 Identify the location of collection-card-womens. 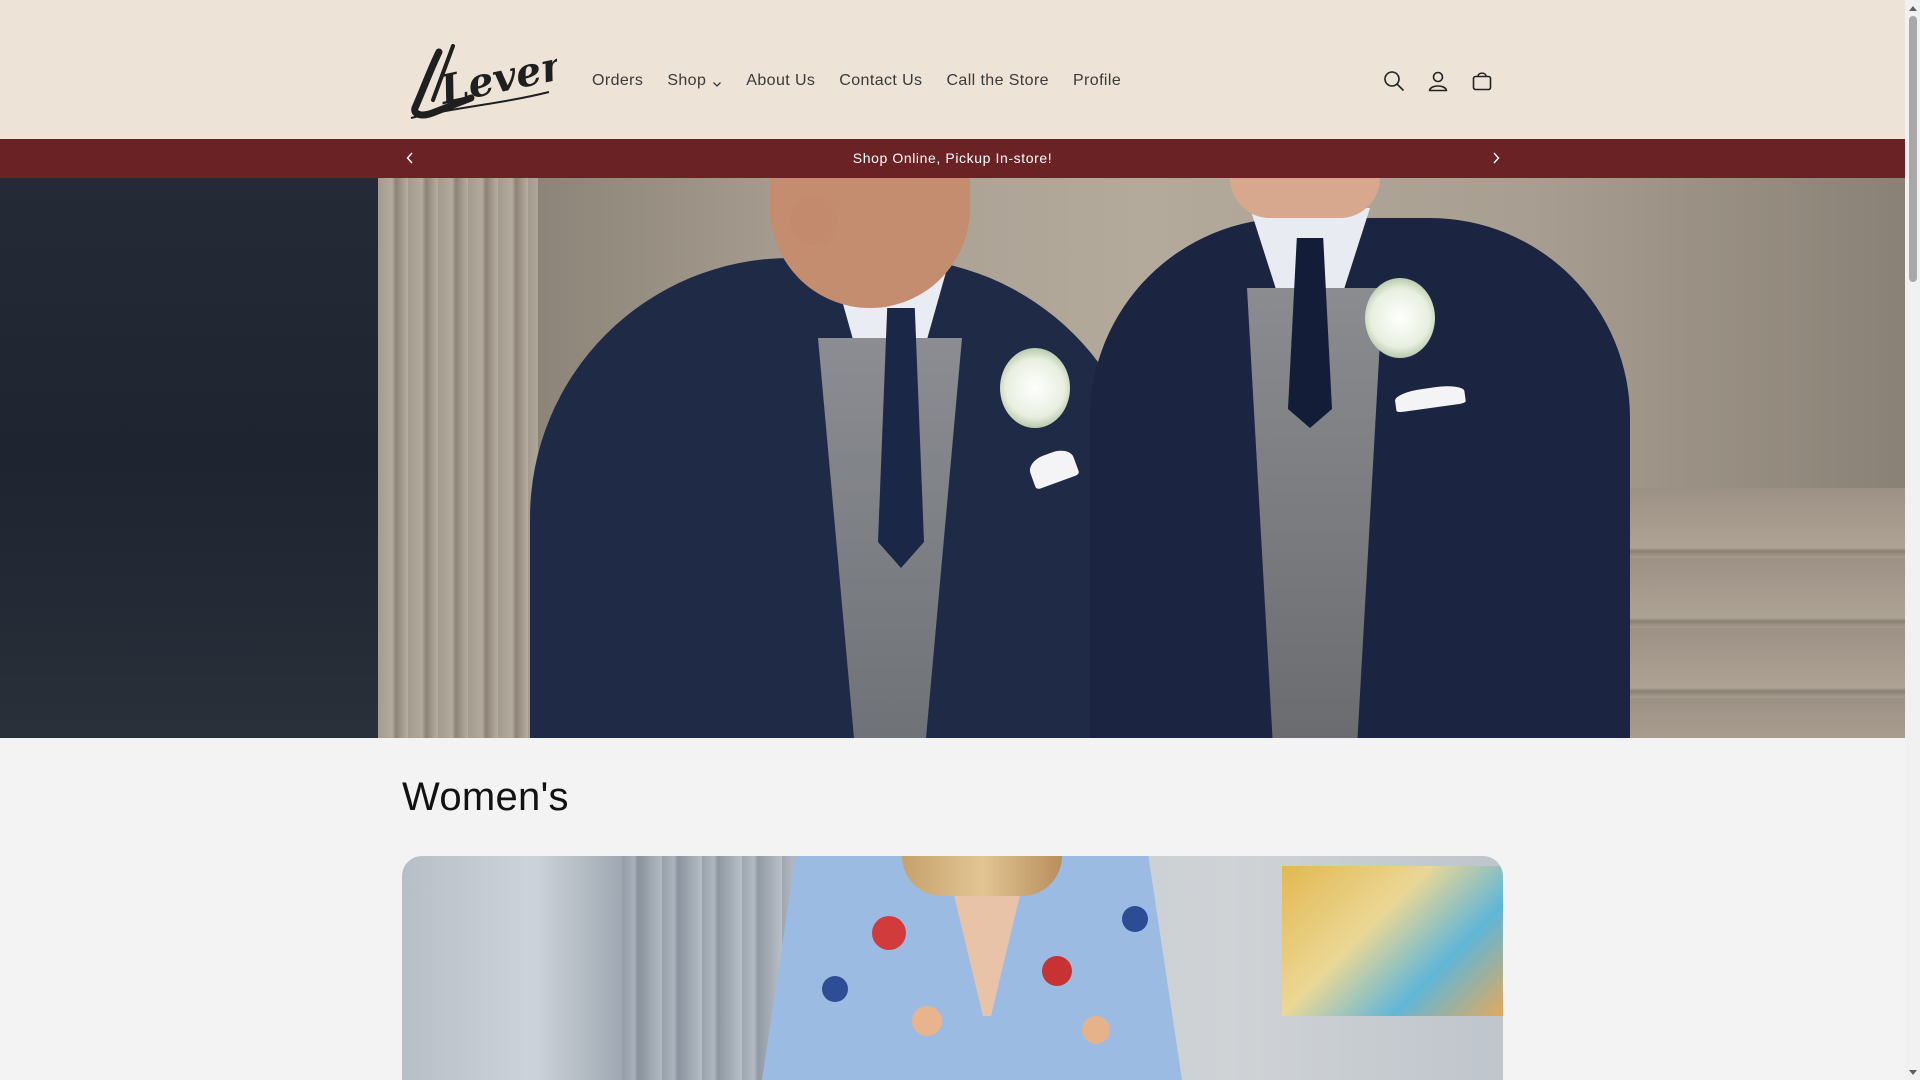
(952, 968).